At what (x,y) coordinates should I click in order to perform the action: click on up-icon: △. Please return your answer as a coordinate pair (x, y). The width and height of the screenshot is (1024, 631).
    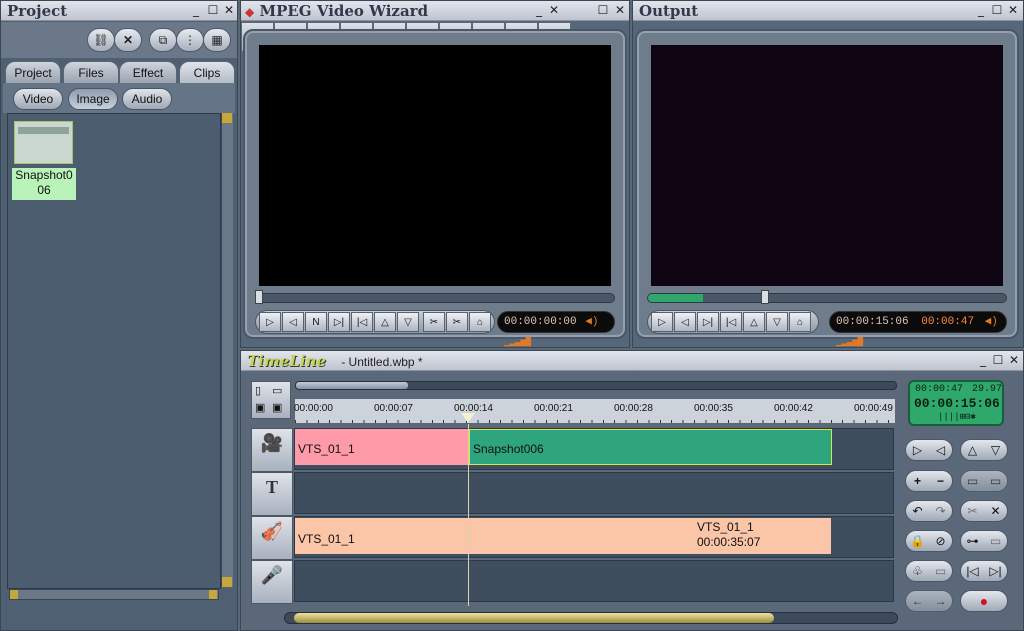
    Looking at the image, I should click on (972, 450).